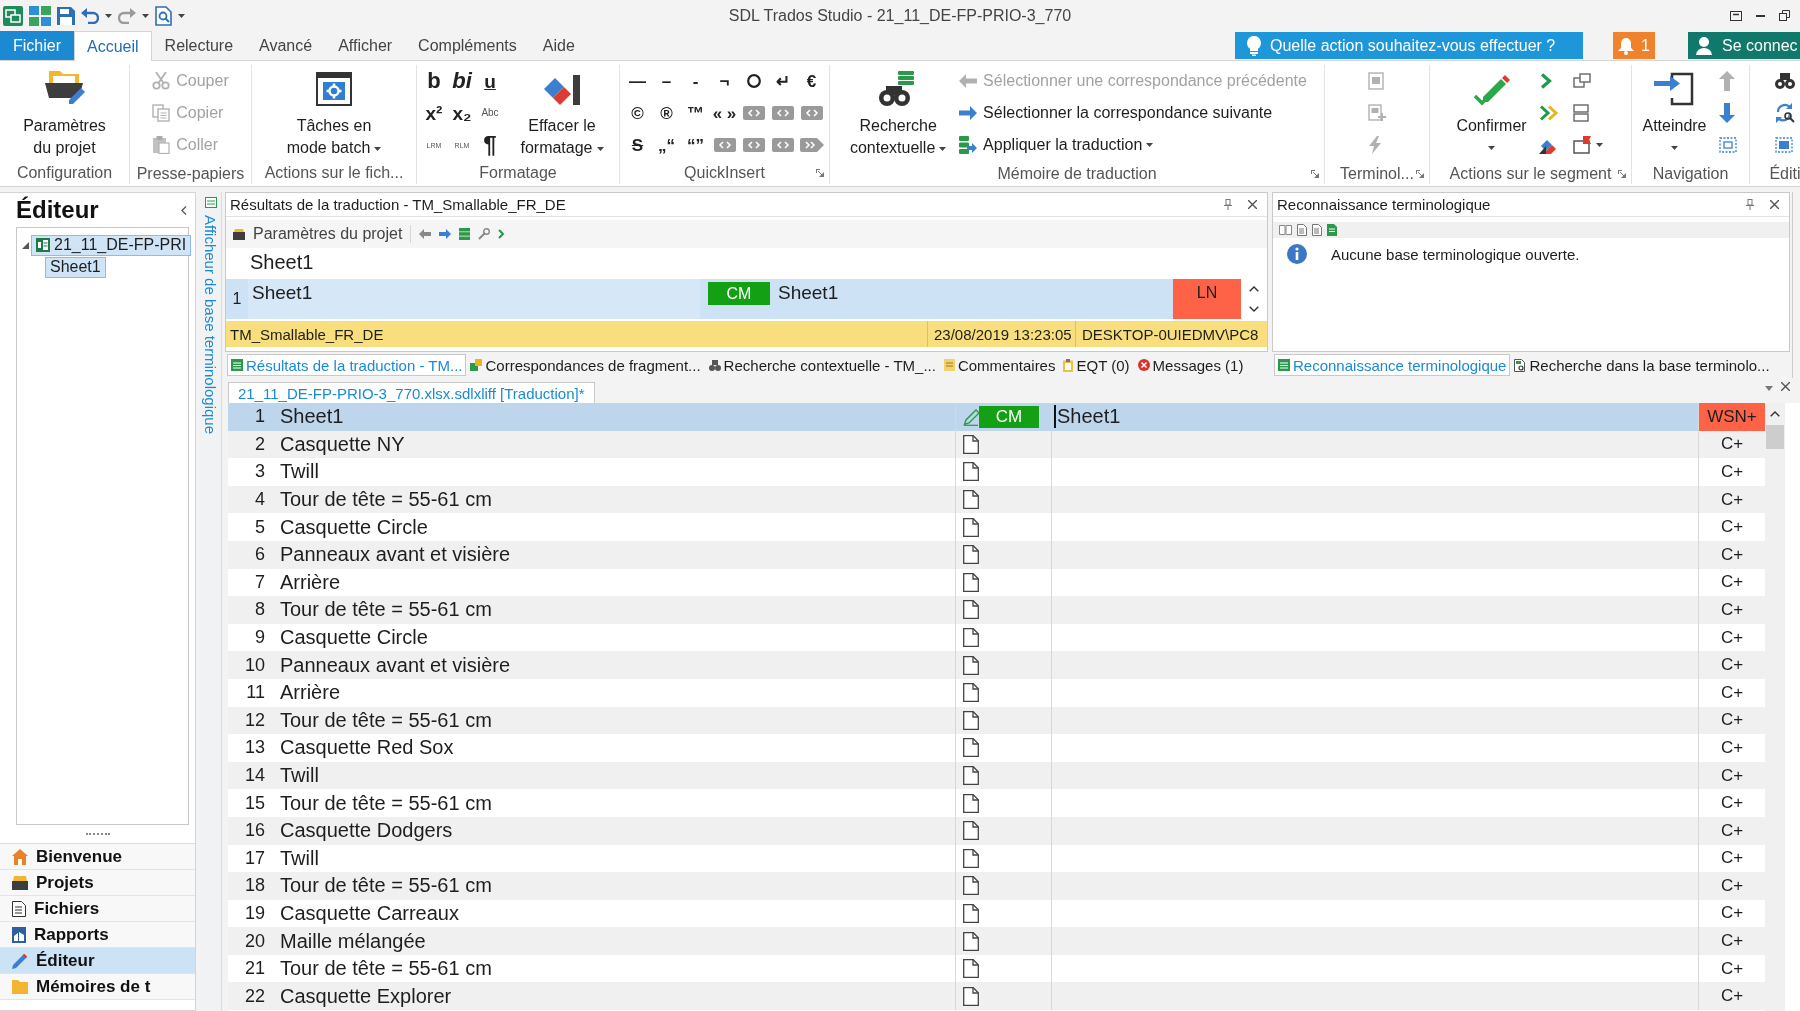 The width and height of the screenshot is (1800, 1011). I want to click on symbol-button: ©, so click(637, 113).